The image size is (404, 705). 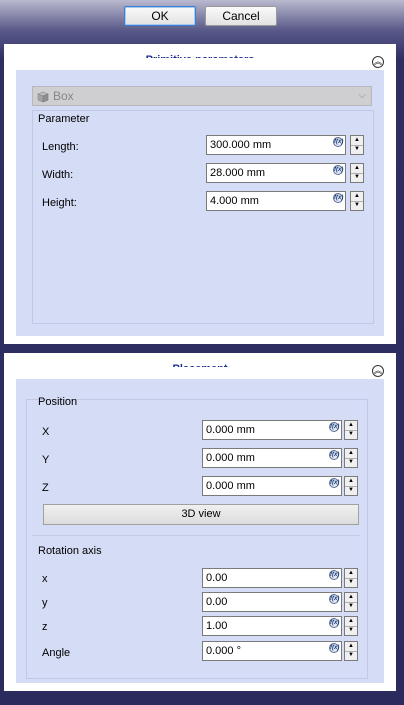 I want to click on group-title: Parameter, so click(x=64, y=119).